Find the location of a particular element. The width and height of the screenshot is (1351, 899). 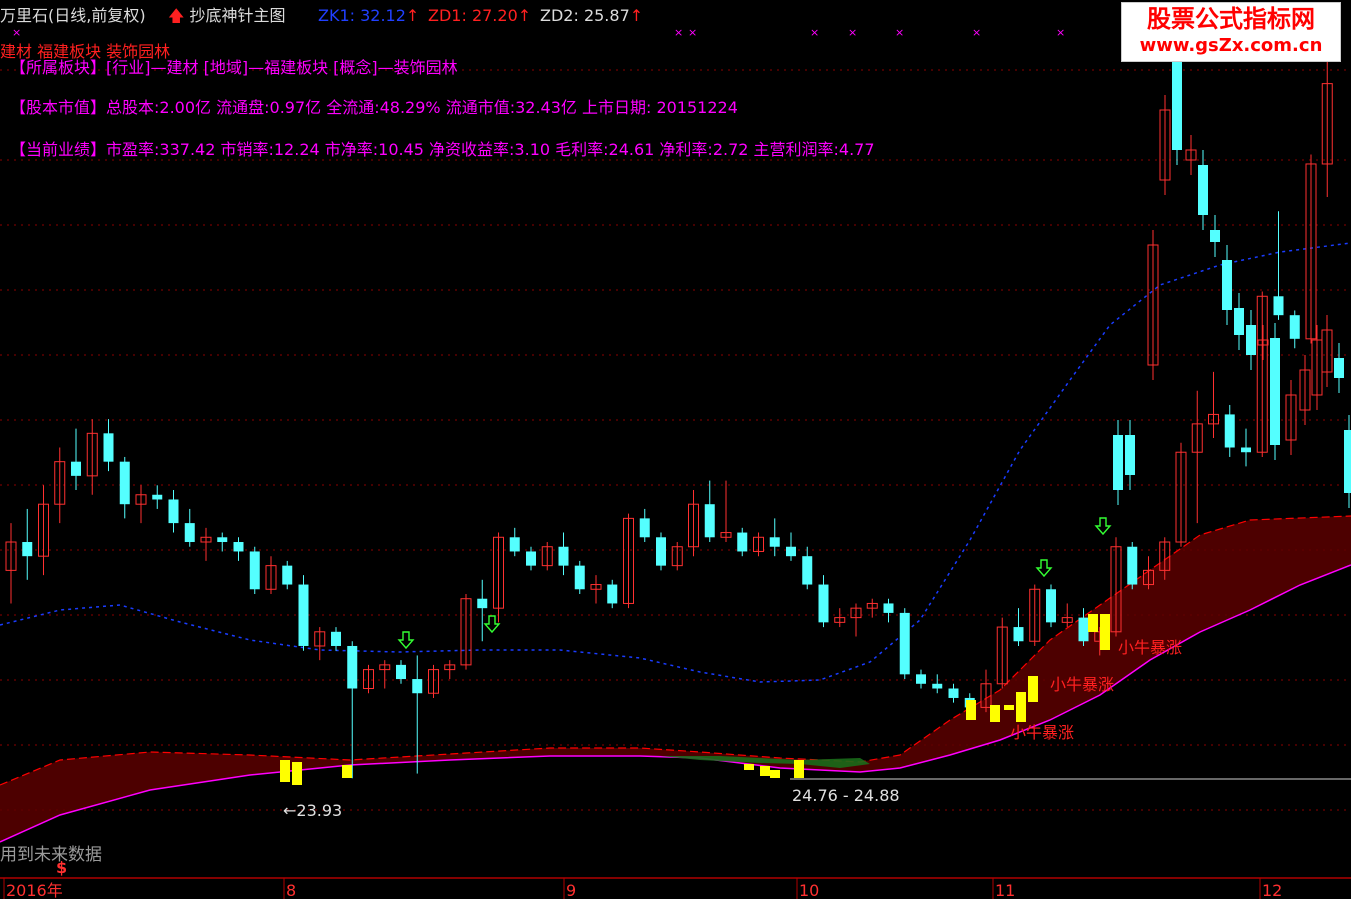

zk1-value: ZK1: 32.12↑ is located at coordinates (369, 15).